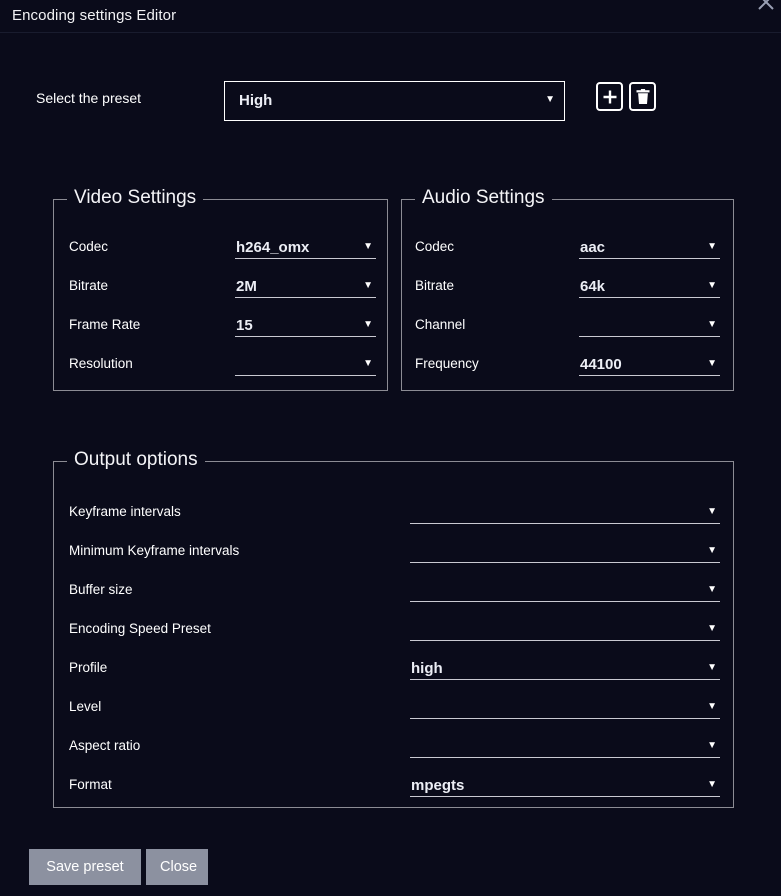 The height and width of the screenshot is (896, 781). I want to click on field-label: Profile, so click(88, 667).